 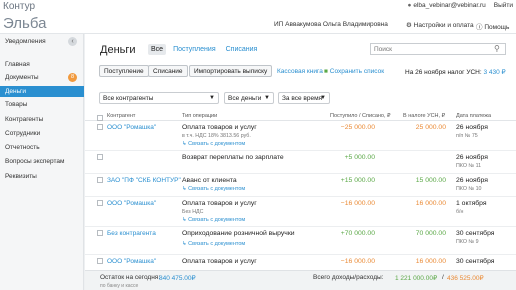 I want to click on column-optype: Тип операции, so click(x=199, y=116).